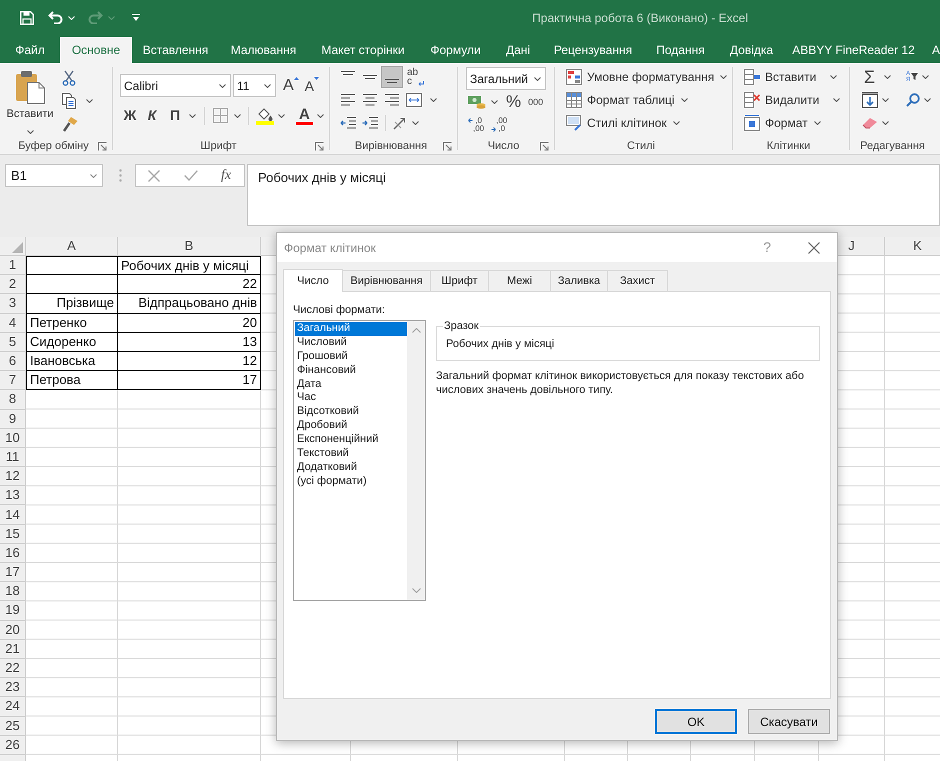 Image resolution: width=940 pixels, height=761 pixels. I want to click on row-header: 16, so click(13, 553).